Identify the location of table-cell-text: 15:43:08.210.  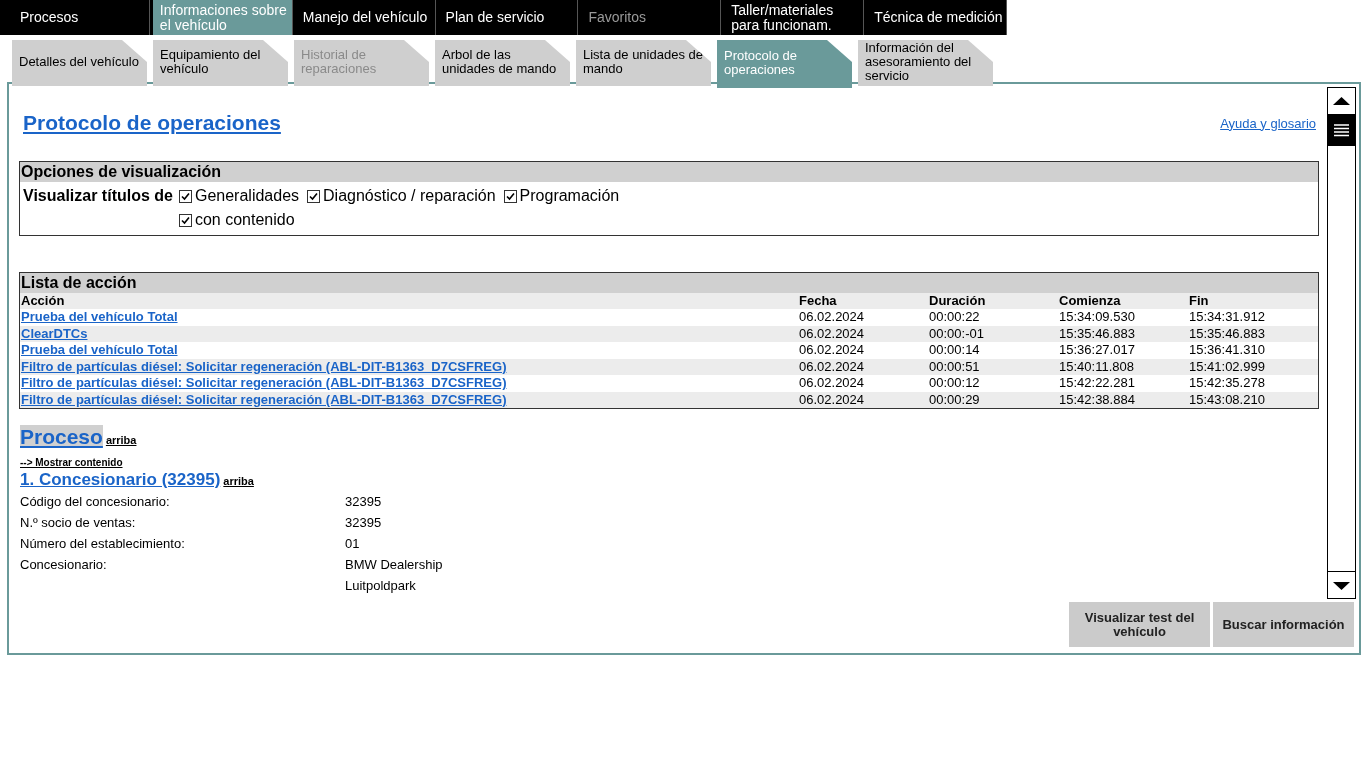
(1227, 399).